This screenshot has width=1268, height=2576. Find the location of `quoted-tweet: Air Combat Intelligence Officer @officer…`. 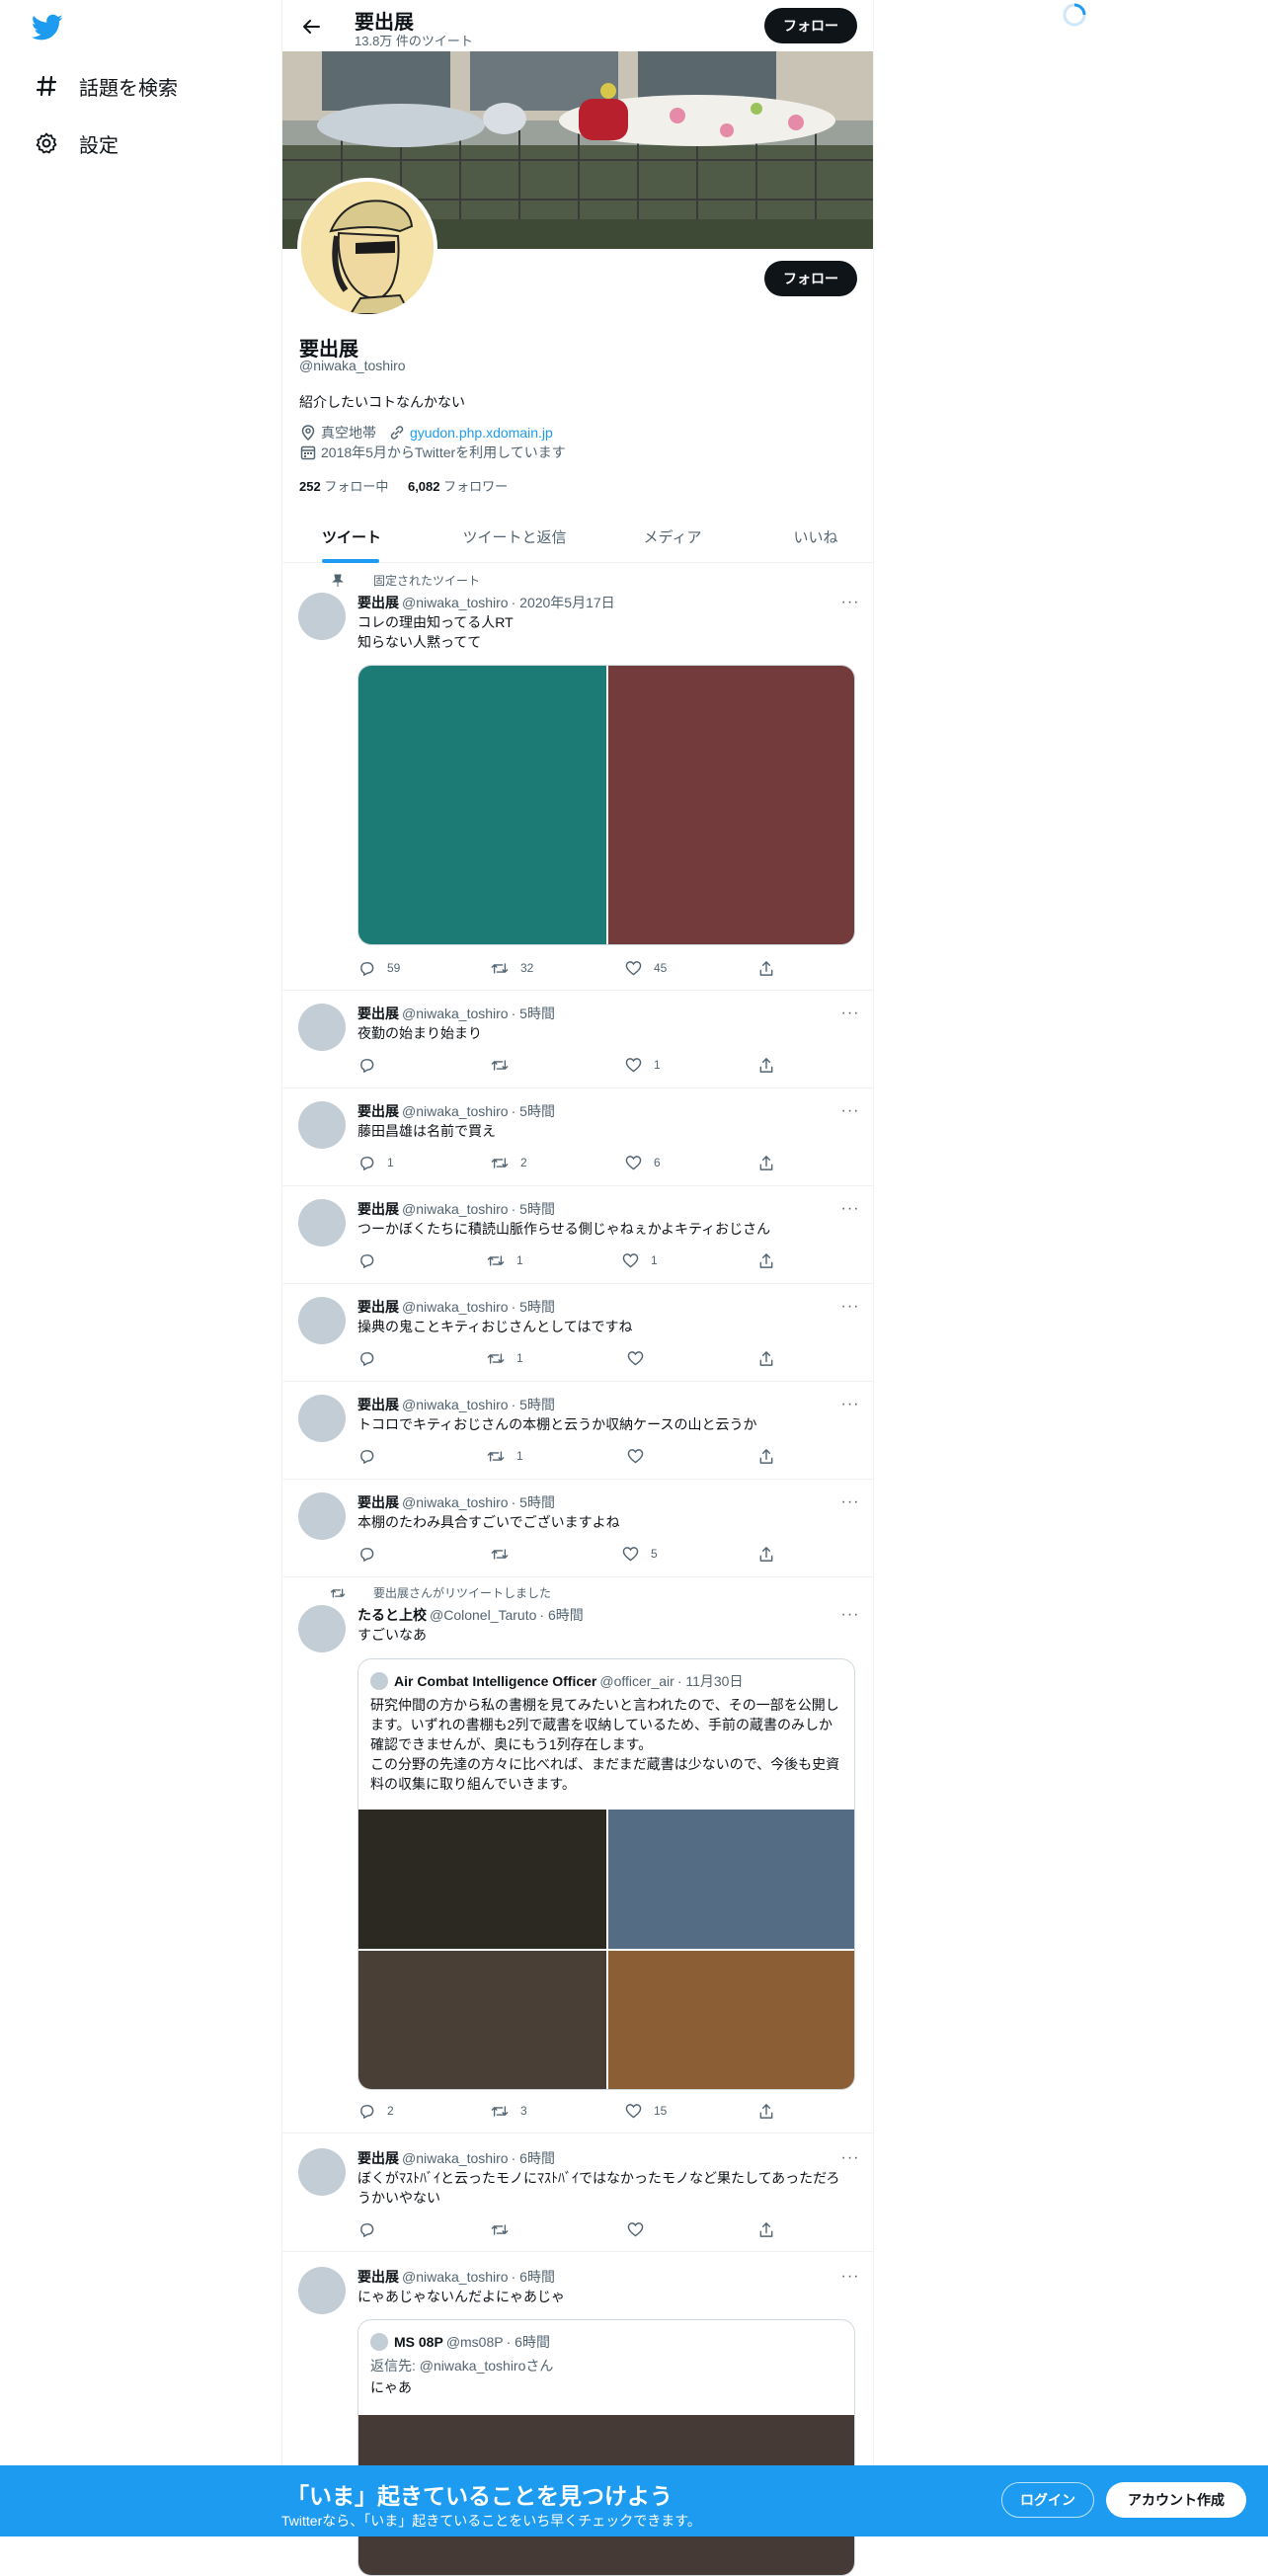

quoted-tweet: Air Combat Intelligence Officer @officer… is located at coordinates (606, 1874).